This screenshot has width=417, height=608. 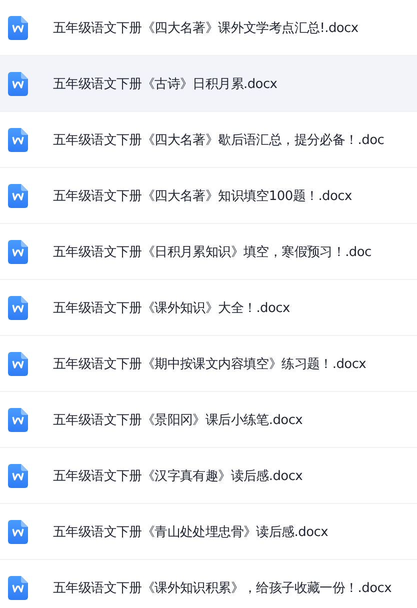 What do you see at coordinates (218, 140) in the screenshot?
I see `file-name: 五年级语文下册《四大名著》歇后语汇总，提分必备！.doc` at bounding box center [218, 140].